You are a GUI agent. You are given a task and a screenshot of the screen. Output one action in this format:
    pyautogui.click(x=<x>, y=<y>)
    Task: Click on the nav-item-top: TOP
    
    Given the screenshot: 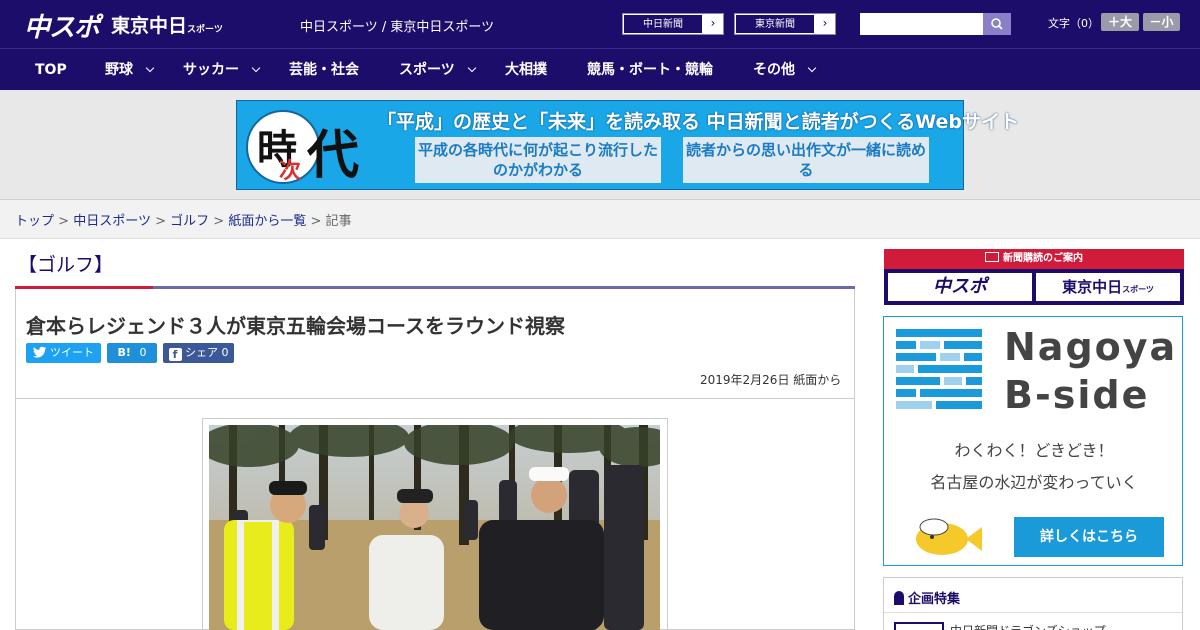 What is the action you would take?
    pyautogui.click(x=51, y=70)
    